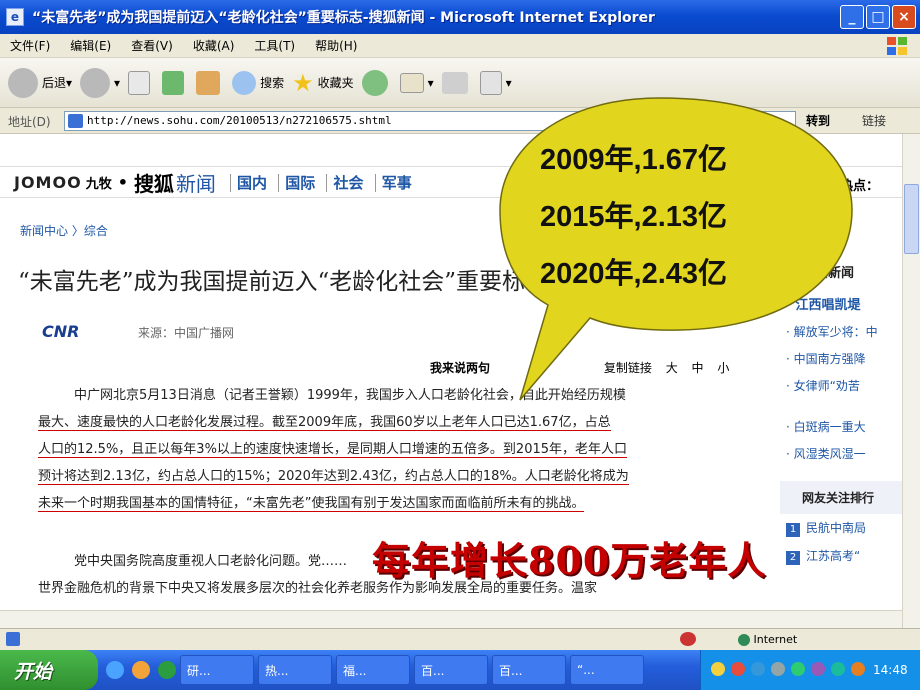  I want to click on back-arrow-icon, so click(23, 82).